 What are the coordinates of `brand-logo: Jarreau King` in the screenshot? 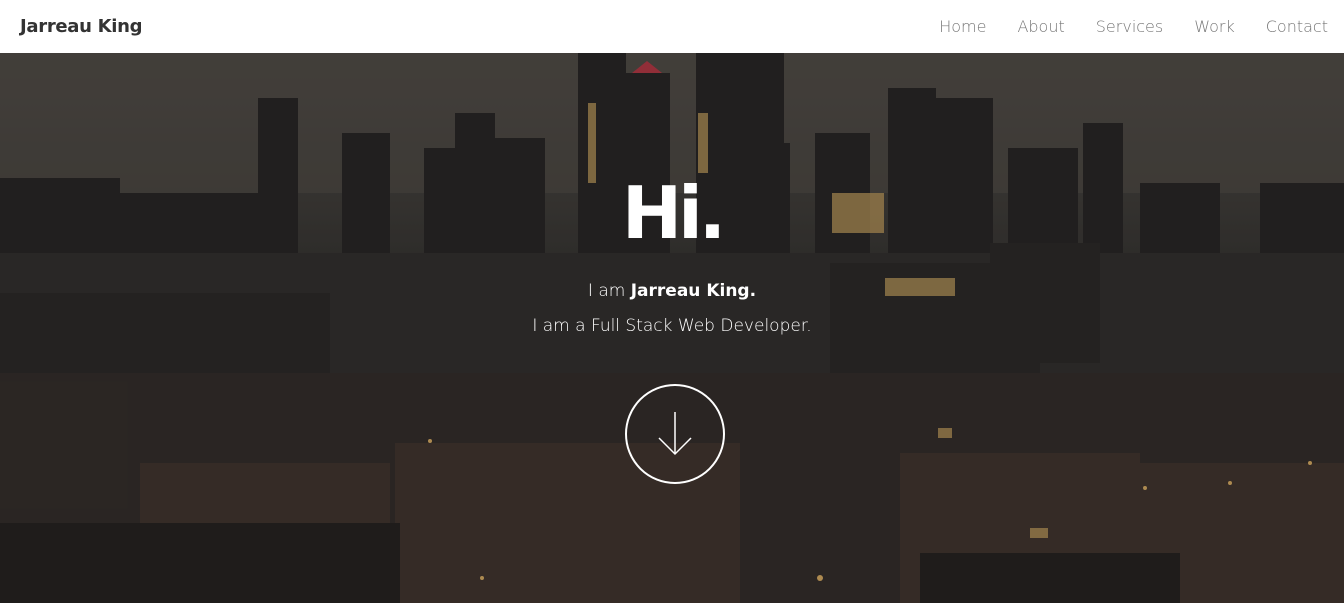 It's located at (81, 26).